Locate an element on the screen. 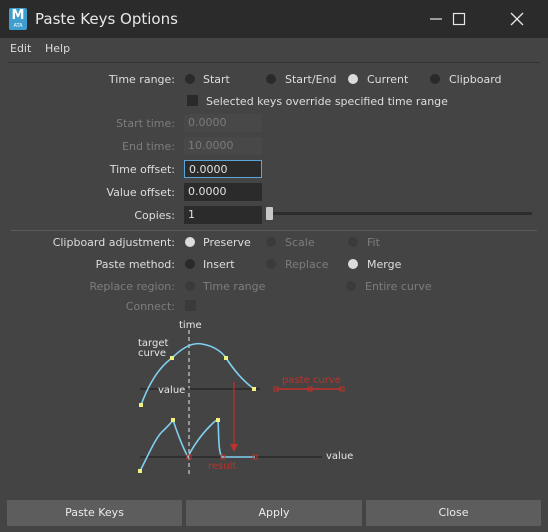  radio-scale-label: Scale is located at coordinates (300, 242).